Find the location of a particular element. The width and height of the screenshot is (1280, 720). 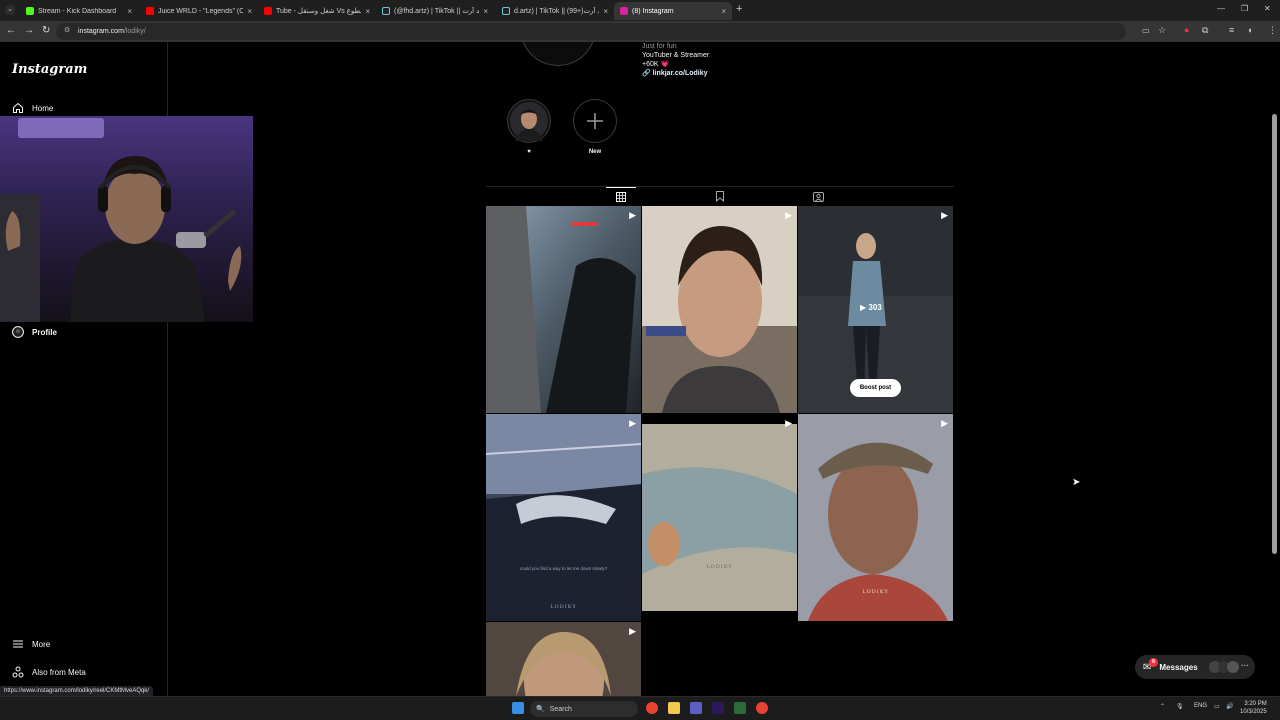

post-thumbnail-gameplay is located at coordinates (563, 309).